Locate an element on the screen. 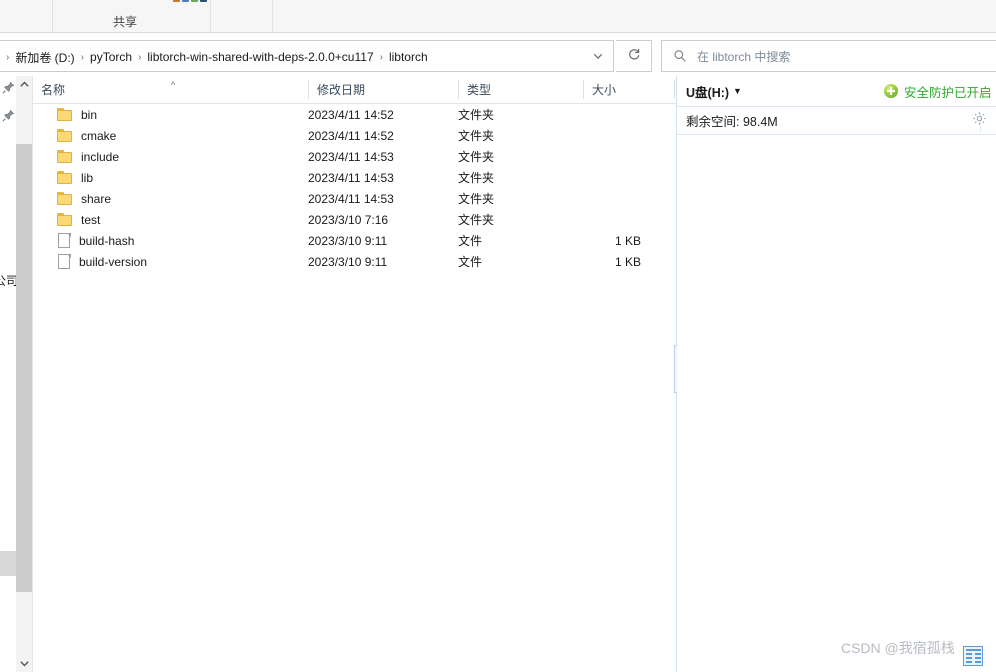 The height and width of the screenshot is (672, 996). file-list-column-headers: 名称 ^ 修改日期 类型 大小 is located at coordinates (354, 90).